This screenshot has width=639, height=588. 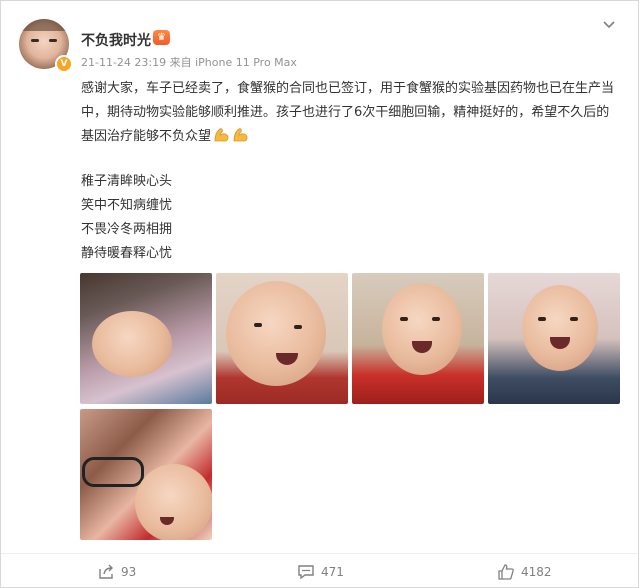 What do you see at coordinates (126, 218) in the screenshot?
I see `poem: 稚子清眸映心头 笑中不知病缠忧 不畏冷冬两相拥 静待暖春释心忧` at bounding box center [126, 218].